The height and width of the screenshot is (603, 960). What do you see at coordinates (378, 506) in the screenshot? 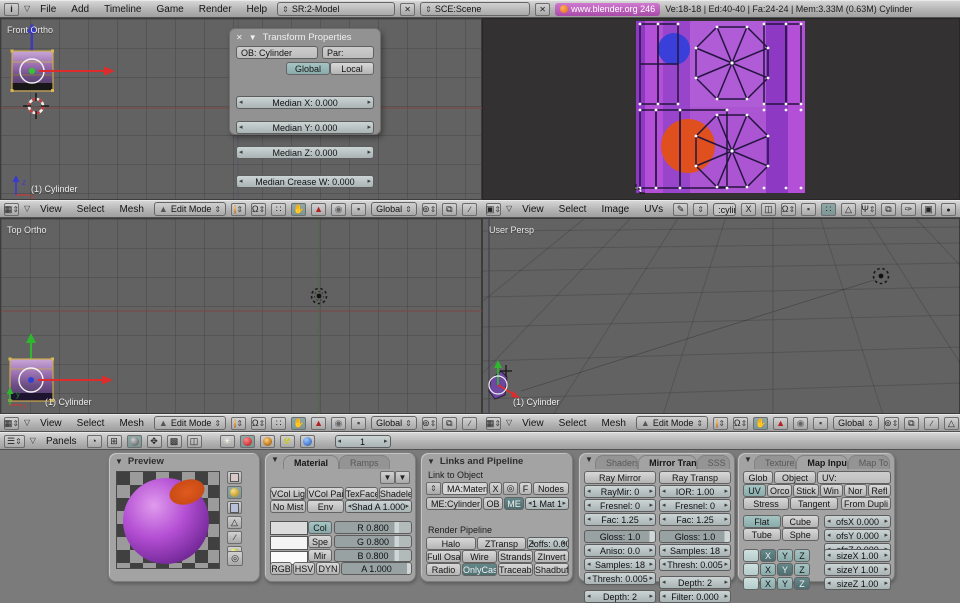
I see `shad-a-field: Shad A 1.000` at bounding box center [378, 506].